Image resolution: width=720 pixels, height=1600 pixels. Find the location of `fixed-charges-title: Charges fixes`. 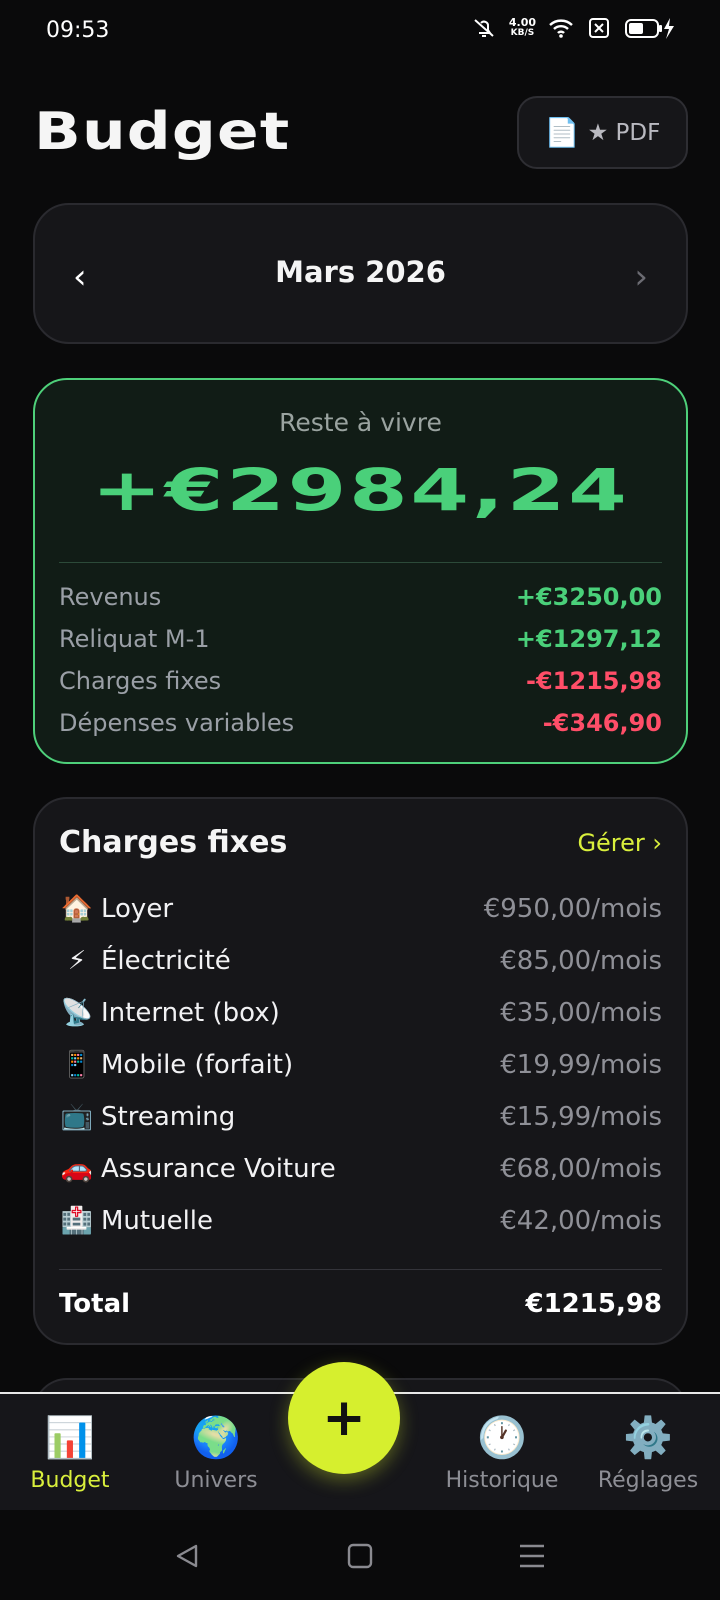

fixed-charges-title: Charges fixes is located at coordinates (173, 842).